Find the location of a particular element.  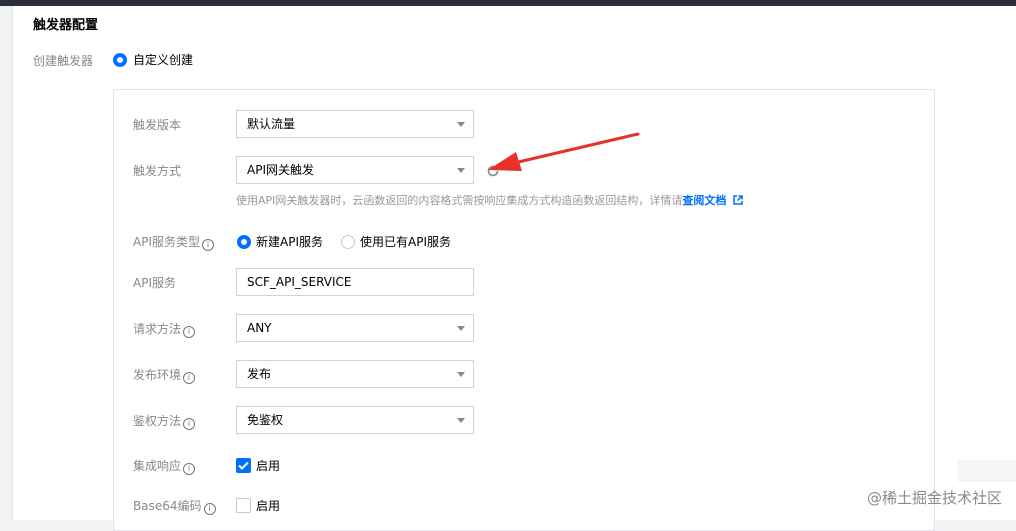

watermark: @稀土掘金技术社区 is located at coordinates (934, 497).